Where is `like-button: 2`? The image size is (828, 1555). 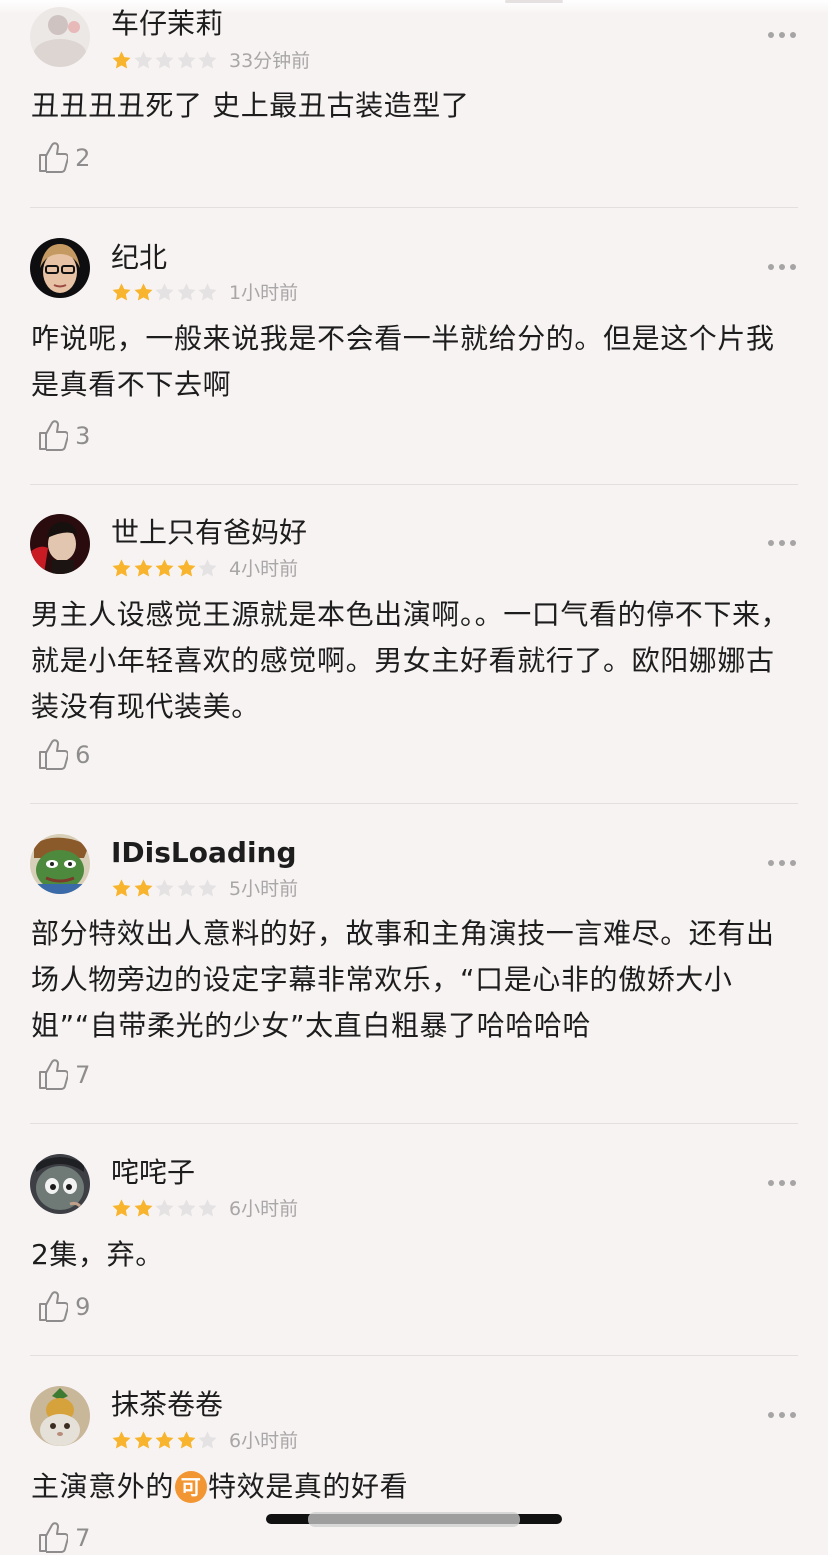 like-button: 2 is located at coordinates (64, 158).